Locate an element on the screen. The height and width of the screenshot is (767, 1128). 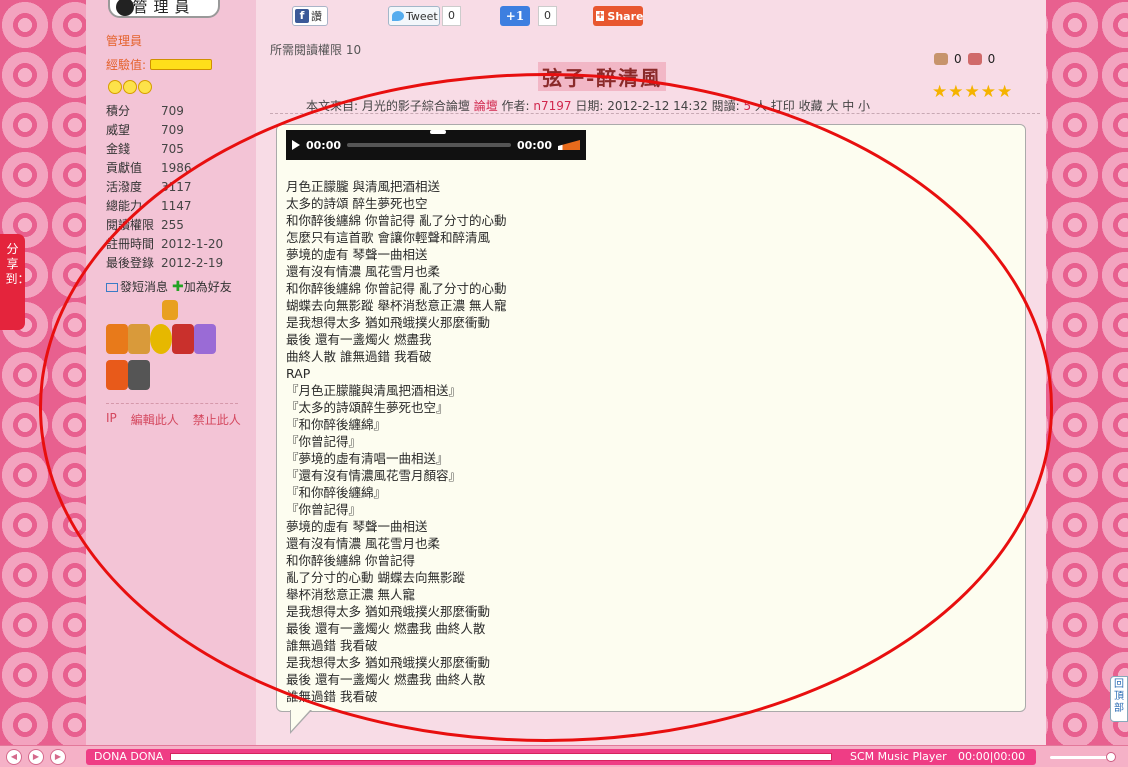
lyric-line: 曲終人散 誰無過錯 我看破 is located at coordinates (359, 356).